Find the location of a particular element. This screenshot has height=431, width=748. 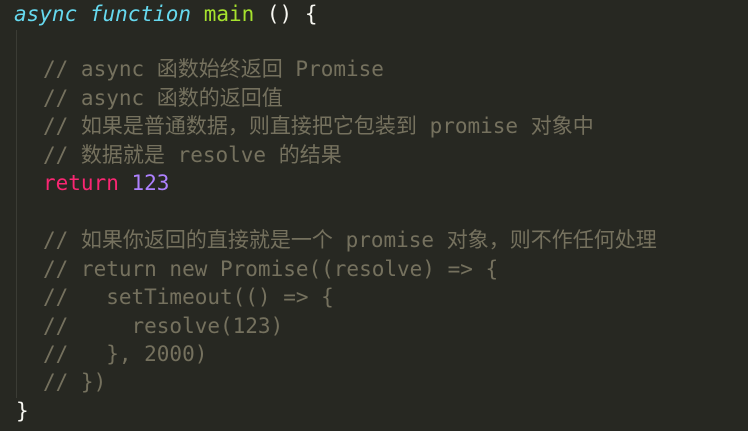

function-name: main is located at coordinates (229, 14).